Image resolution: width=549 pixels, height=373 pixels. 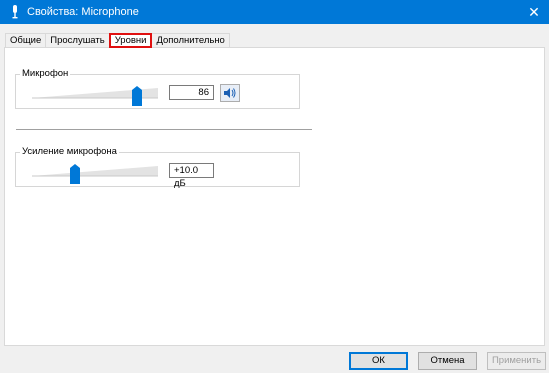 What do you see at coordinates (230, 93) in the screenshot?
I see `speaker-icon` at bounding box center [230, 93].